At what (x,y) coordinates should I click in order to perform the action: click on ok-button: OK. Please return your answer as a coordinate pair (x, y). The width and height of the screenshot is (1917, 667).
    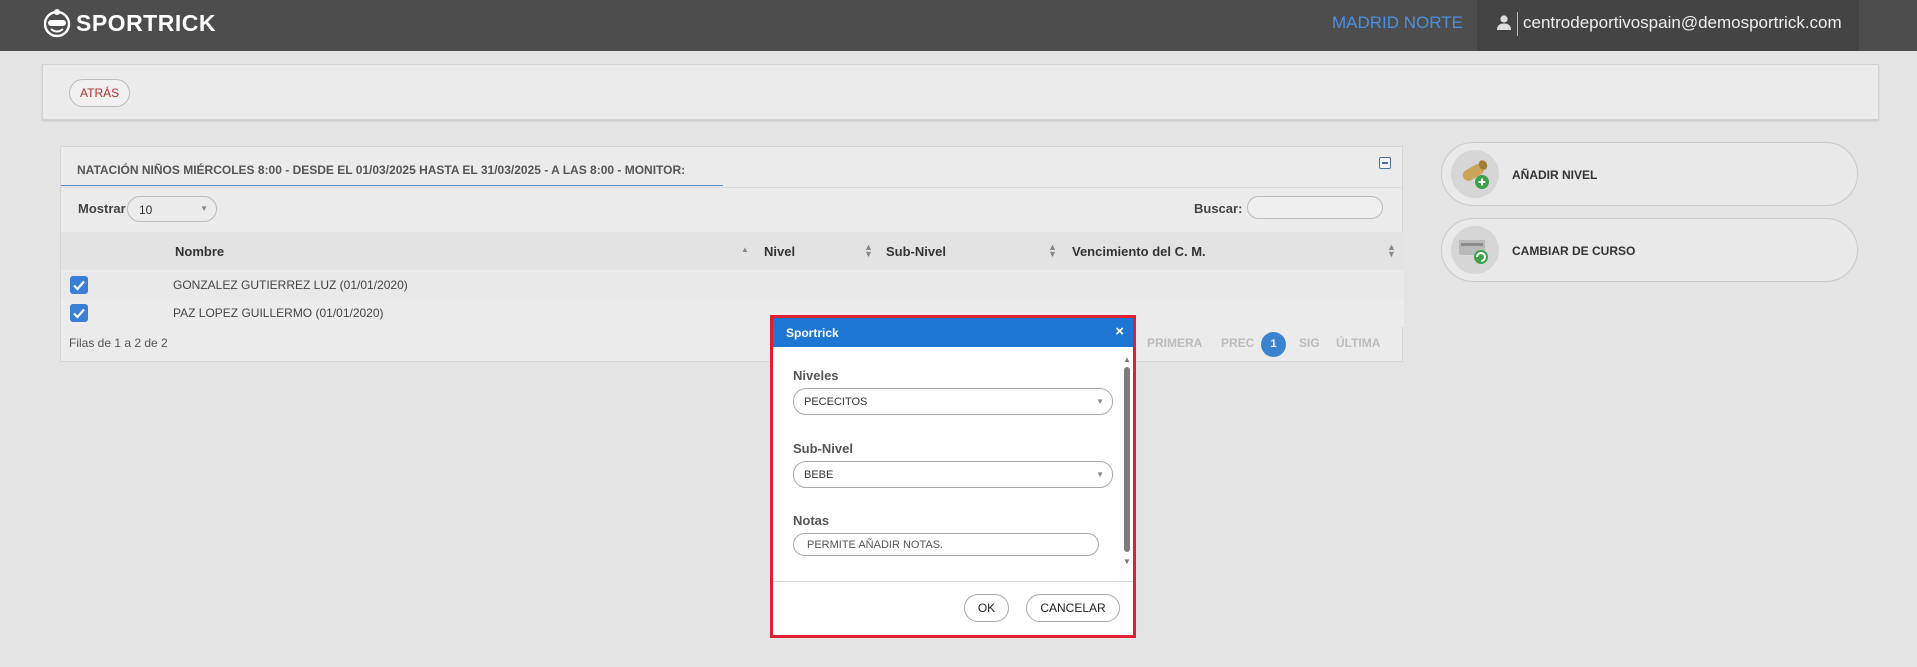
    Looking at the image, I should click on (986, 608).